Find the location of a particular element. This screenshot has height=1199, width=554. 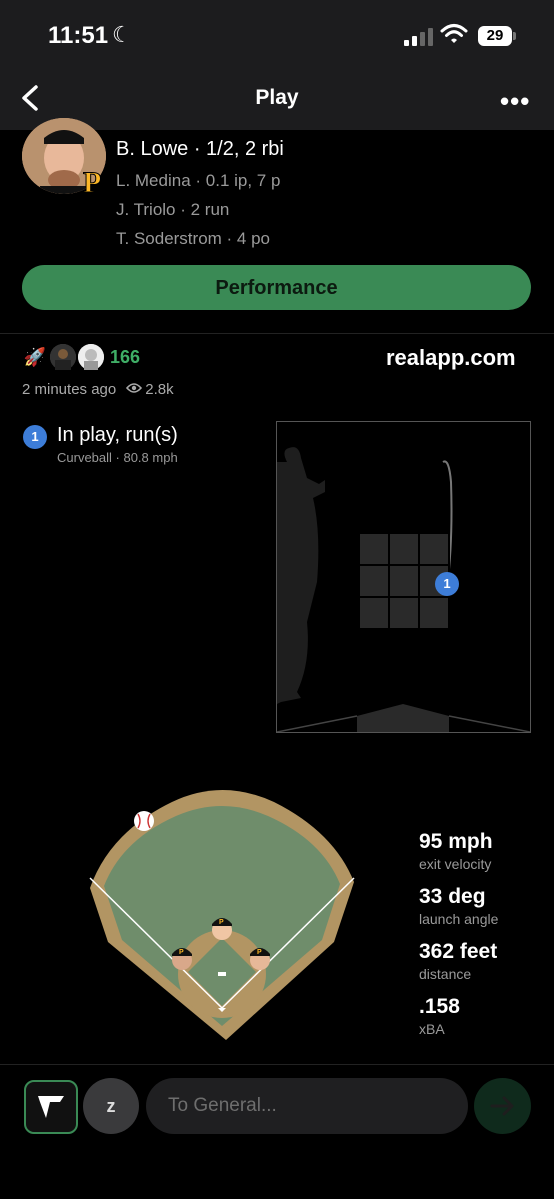

app-logo-icon is located at coordinates (51, 1107).